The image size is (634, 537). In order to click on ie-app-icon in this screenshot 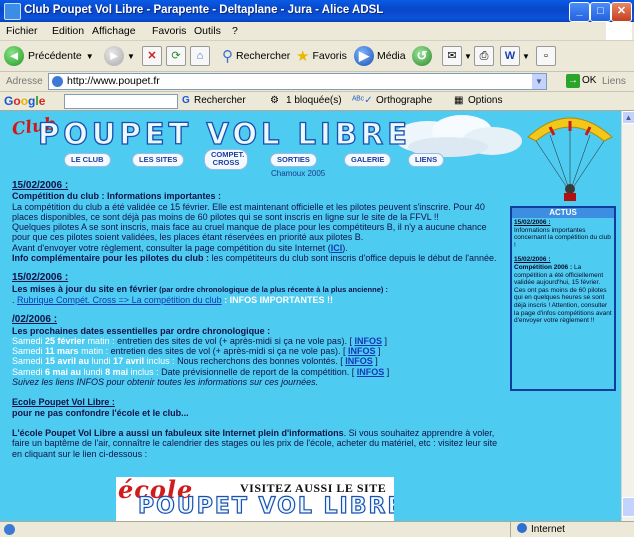, I will do `click(12, 11)`.